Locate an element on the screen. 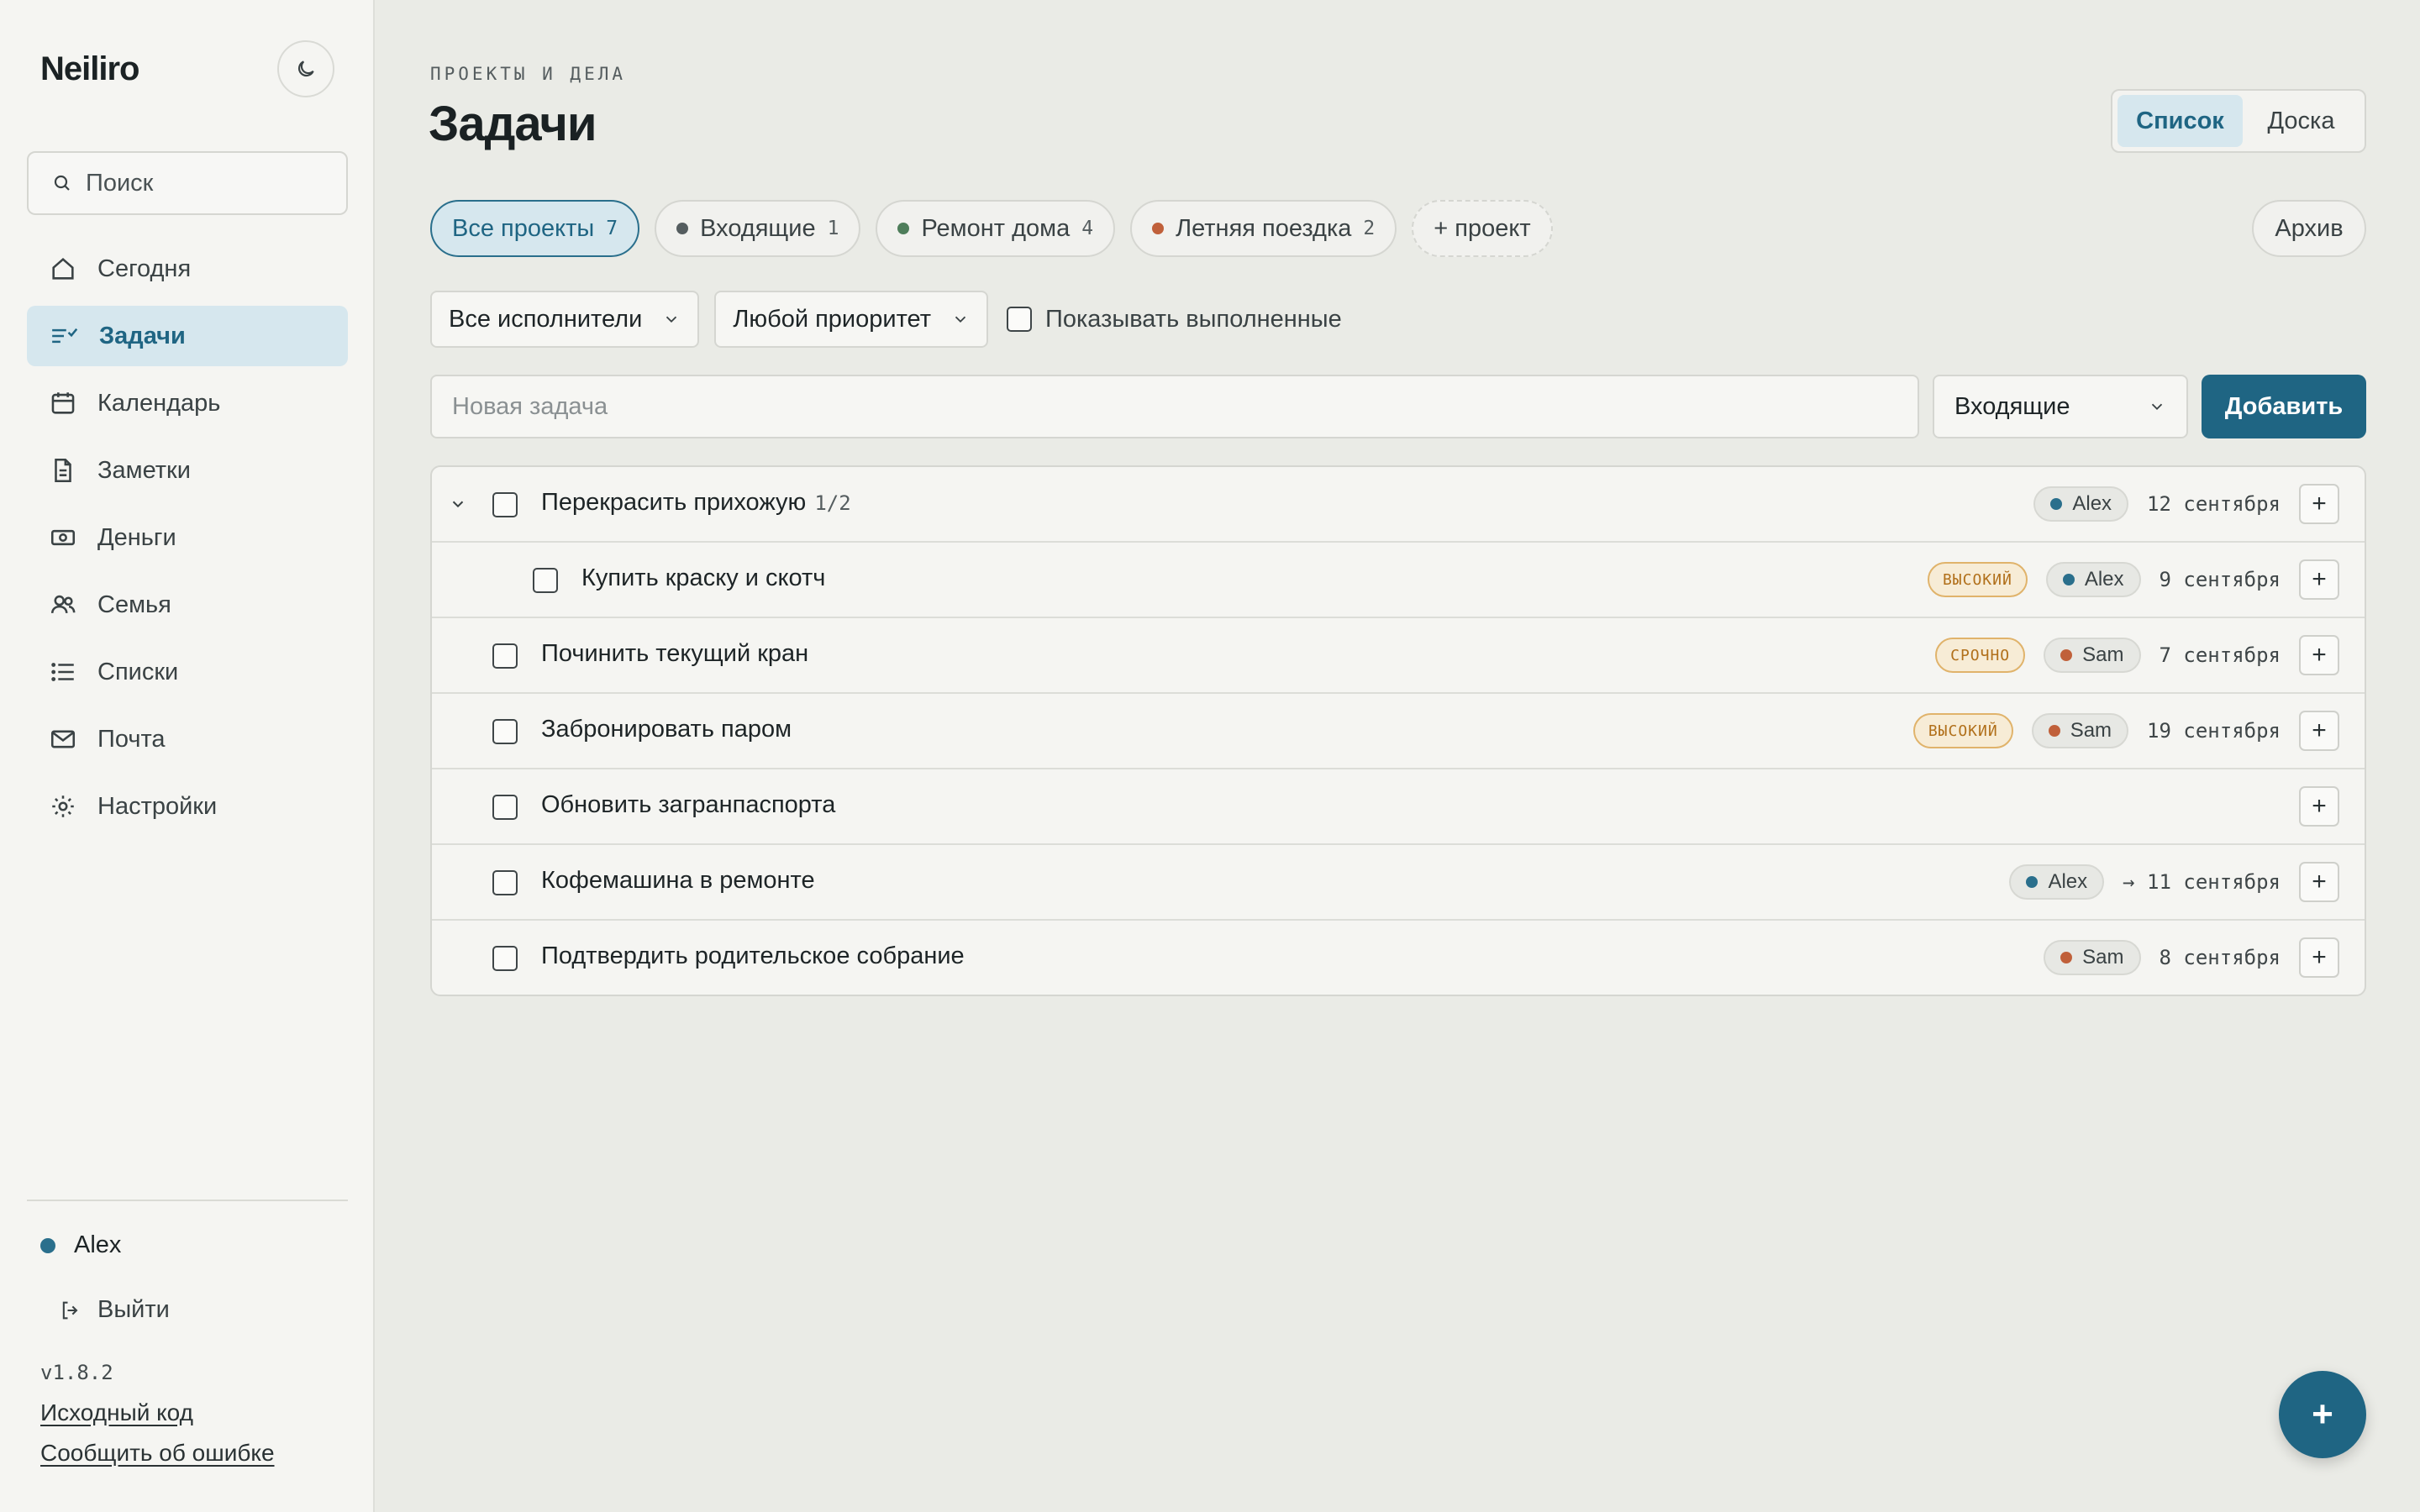 This screenshot has height=1512, width=2420. search-placeholder: Поиск is located at coordinates (120, 183).